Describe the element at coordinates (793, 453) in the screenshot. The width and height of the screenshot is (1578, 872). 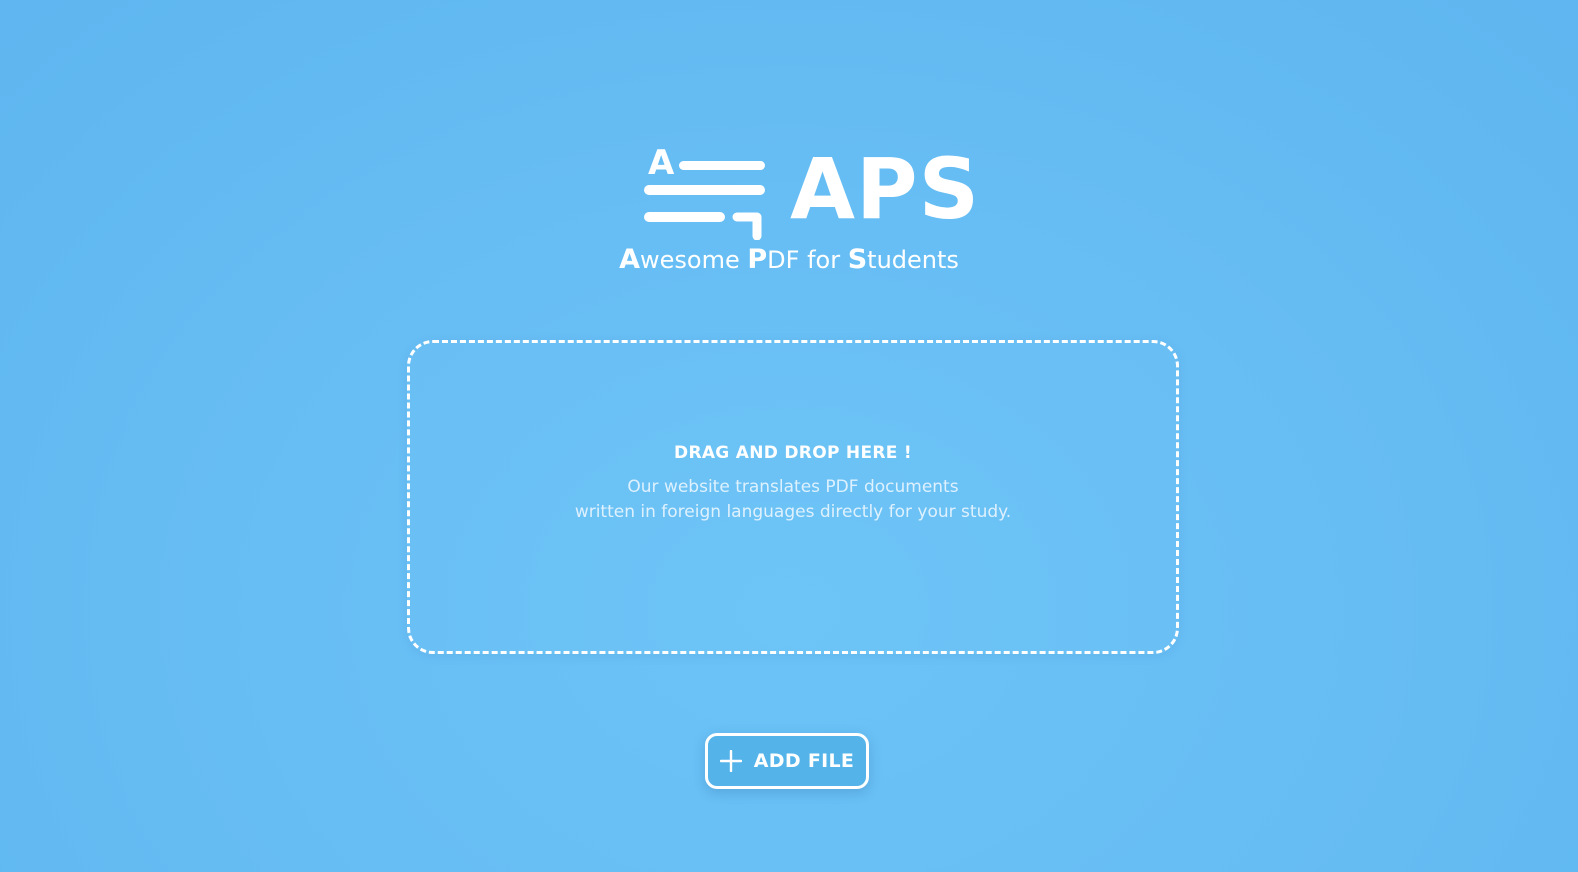
I see `drop-zone-title: DRAG AND DROP HERE !` at that location.